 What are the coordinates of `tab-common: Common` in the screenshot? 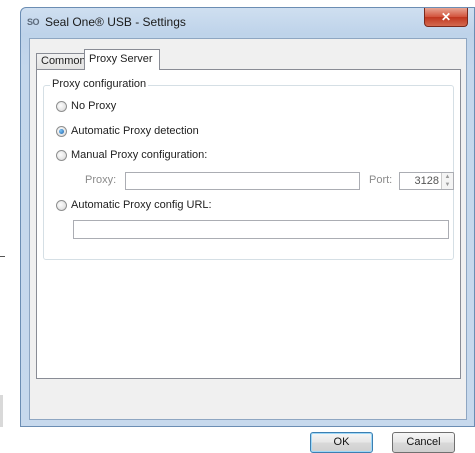 It's located at (61, 61).